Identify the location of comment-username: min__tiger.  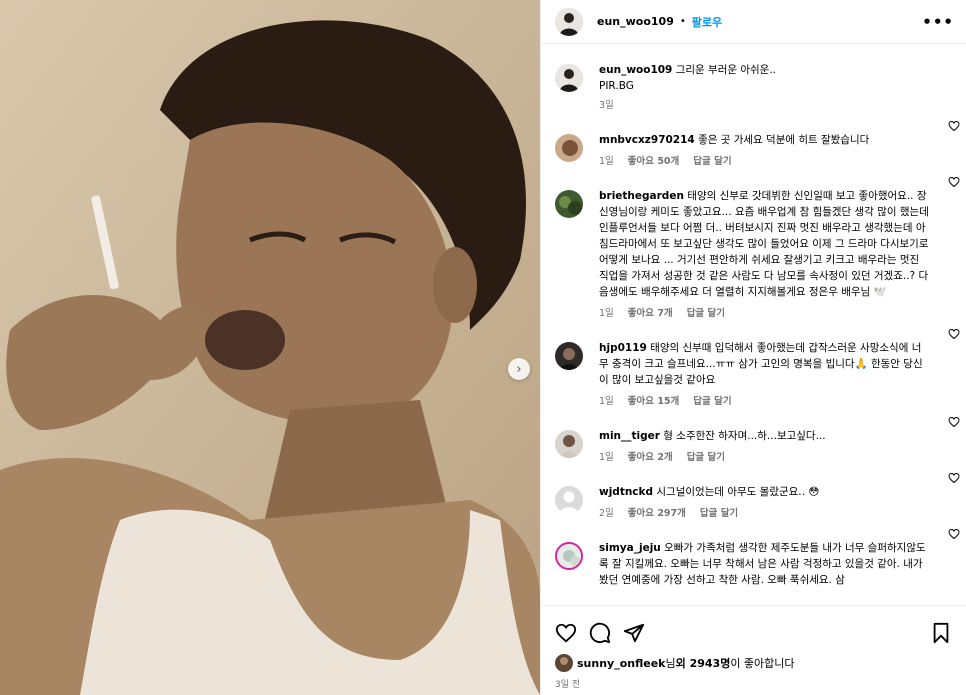
(629, 436).